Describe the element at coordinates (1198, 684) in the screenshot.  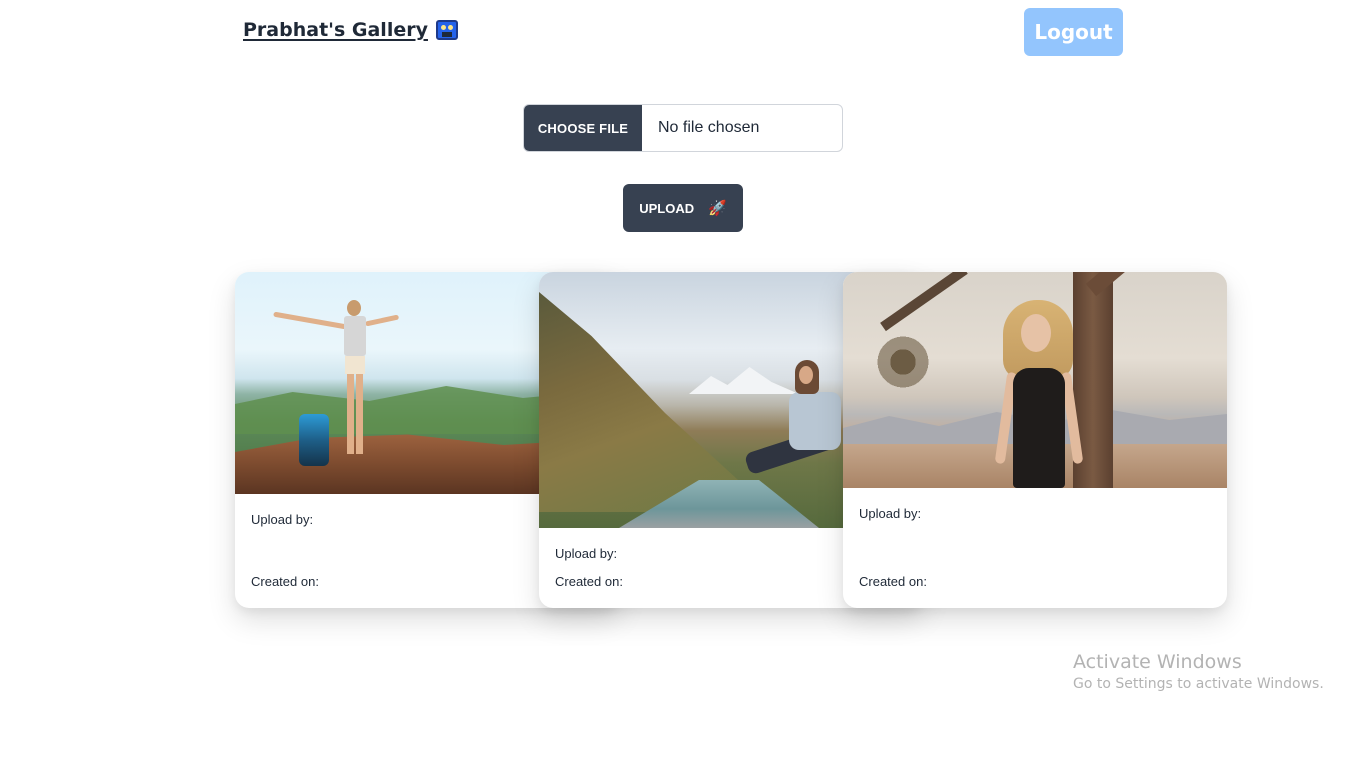
I see `activate-windows-subtitle: Go to Settings to activate Windows.` at that location.